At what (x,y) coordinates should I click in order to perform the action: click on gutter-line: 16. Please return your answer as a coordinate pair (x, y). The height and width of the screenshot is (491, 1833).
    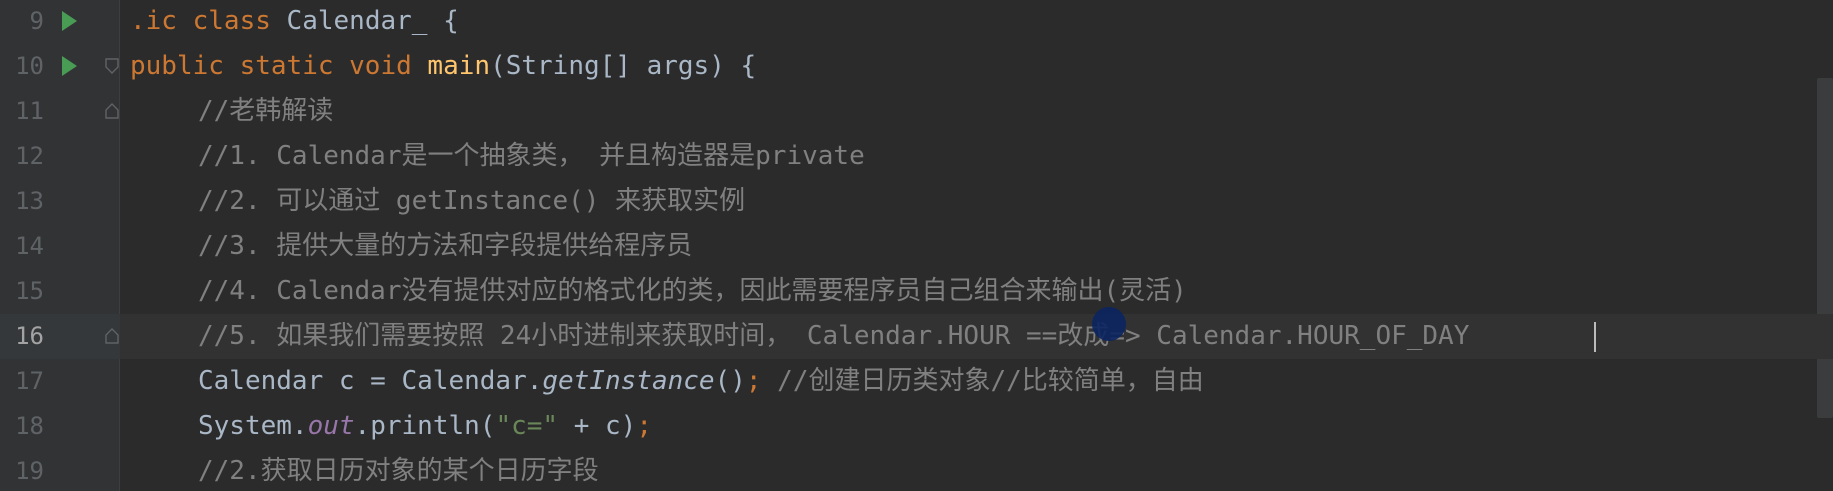
    Looking at the image, I should click on (60, 336).